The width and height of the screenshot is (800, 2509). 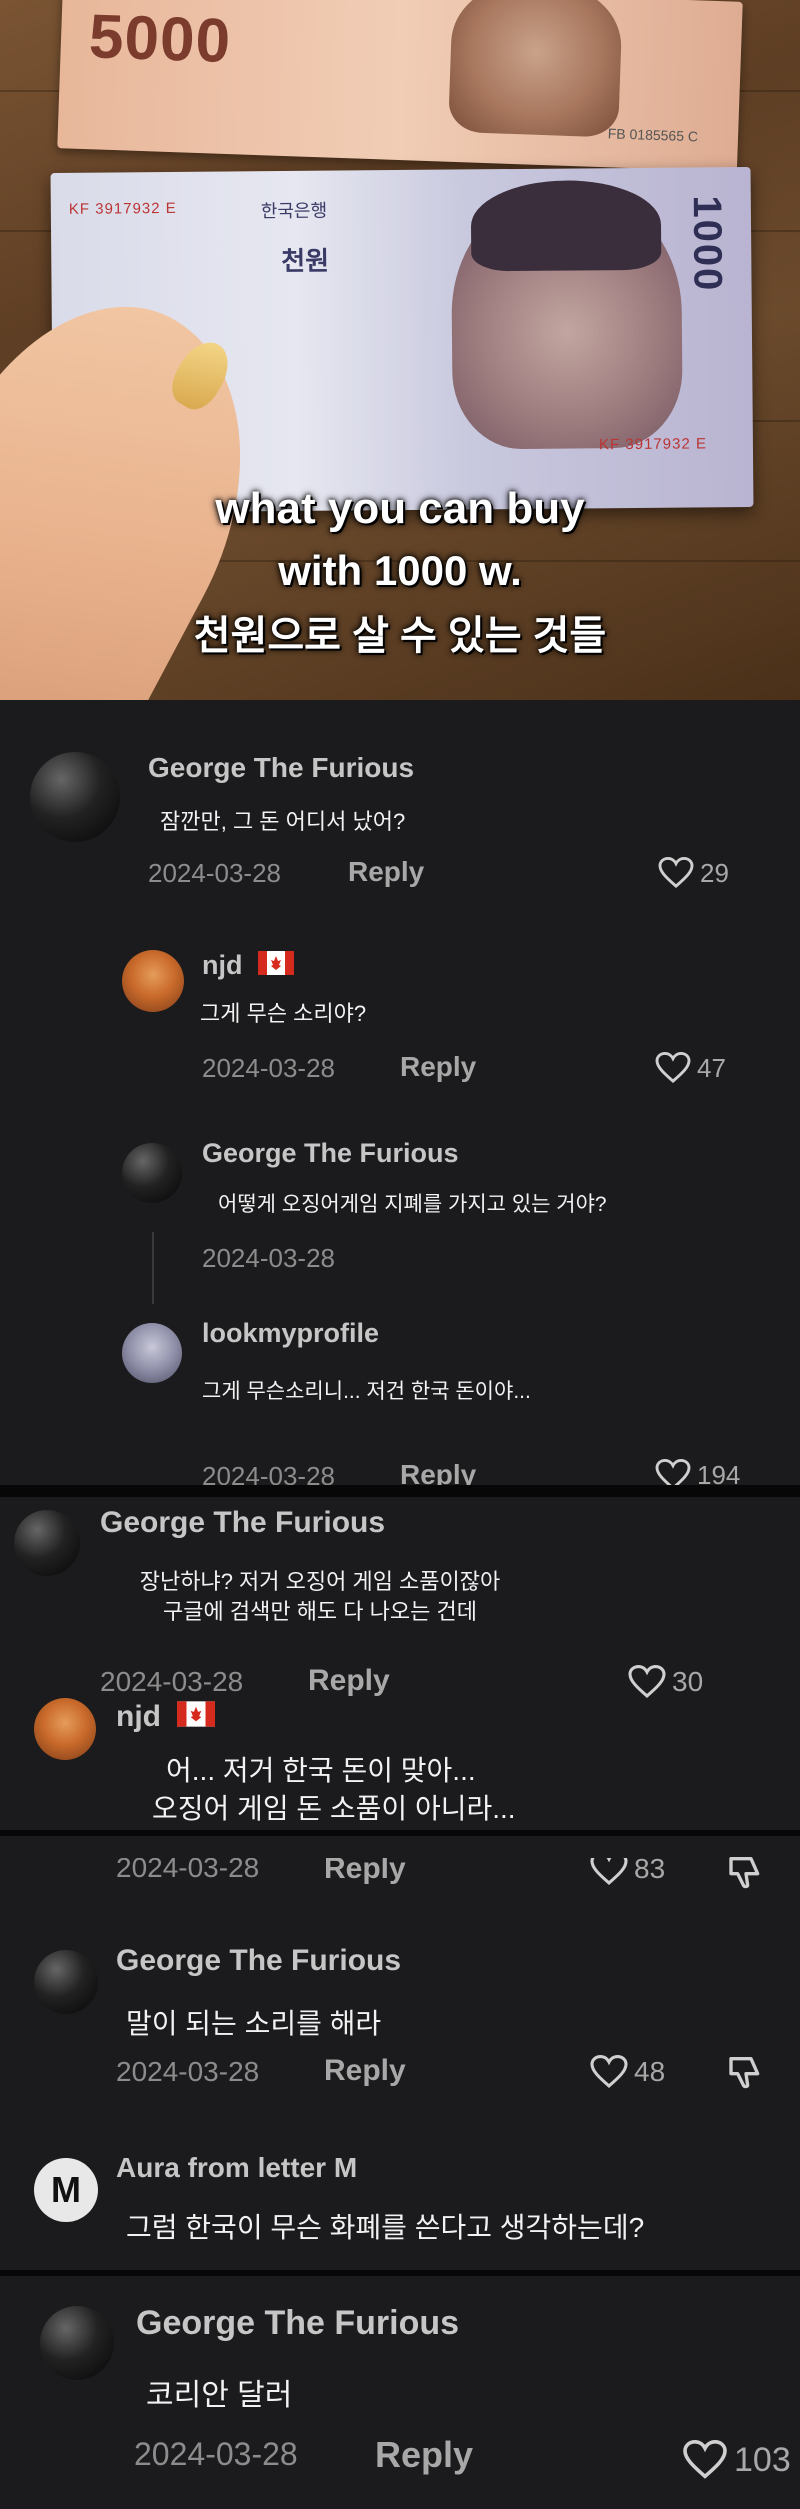 What do you see at coordinates (236, 2168) in the screenshot?
I see `comment-author: Aura from letter M` at bounding box center [236, 2168].